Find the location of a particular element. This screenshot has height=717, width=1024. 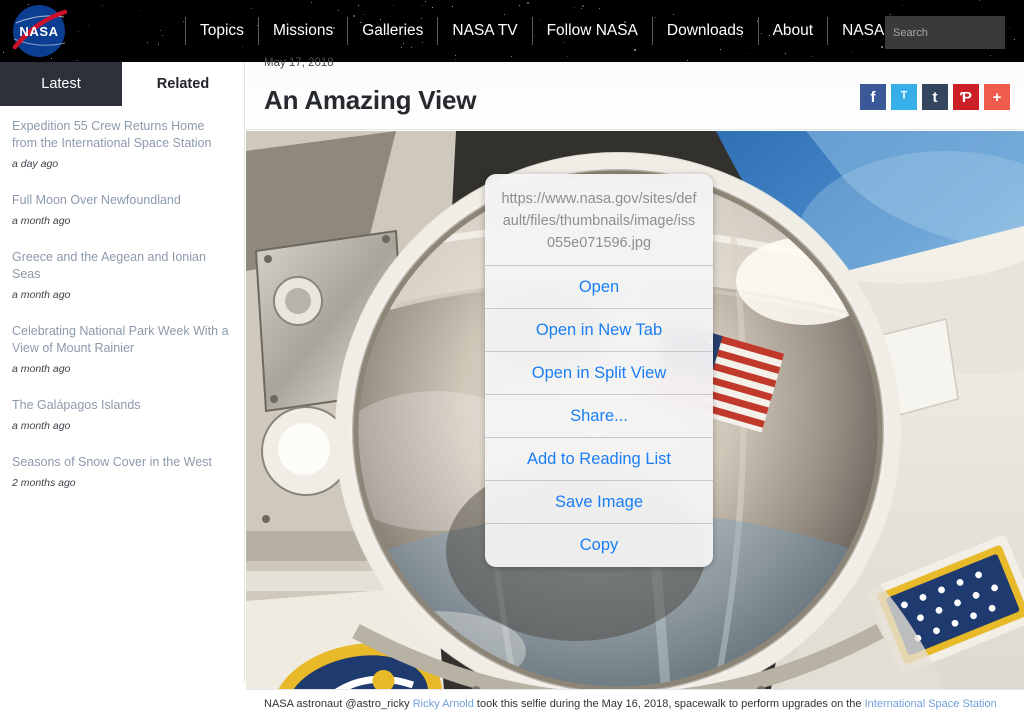

context-menu-item-copy: Copy is located at coordinates (599, 545).